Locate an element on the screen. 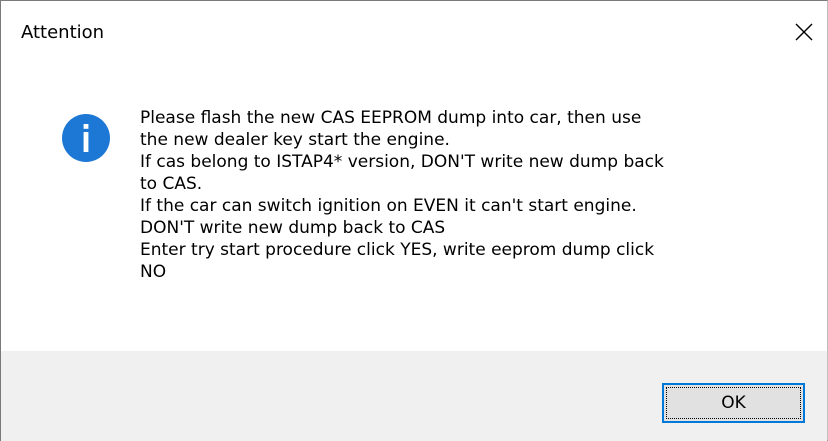  close-icon is located at coordinates (804, 32).